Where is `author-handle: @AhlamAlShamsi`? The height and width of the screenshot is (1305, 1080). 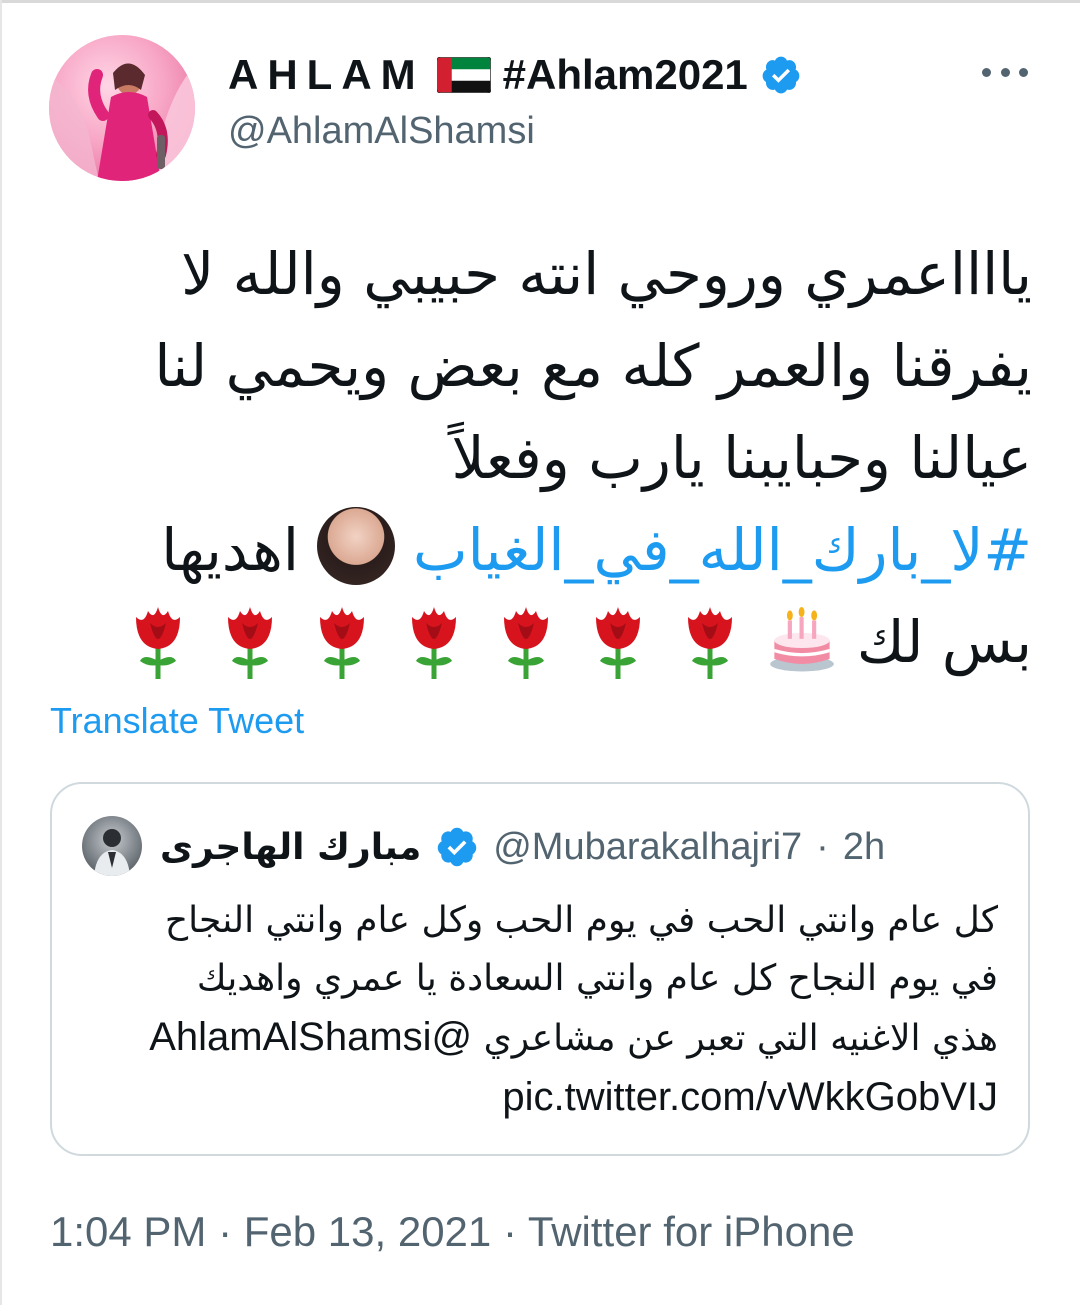 author-handle: @AhlamAlShamsi is located at coordinates (381, 131).